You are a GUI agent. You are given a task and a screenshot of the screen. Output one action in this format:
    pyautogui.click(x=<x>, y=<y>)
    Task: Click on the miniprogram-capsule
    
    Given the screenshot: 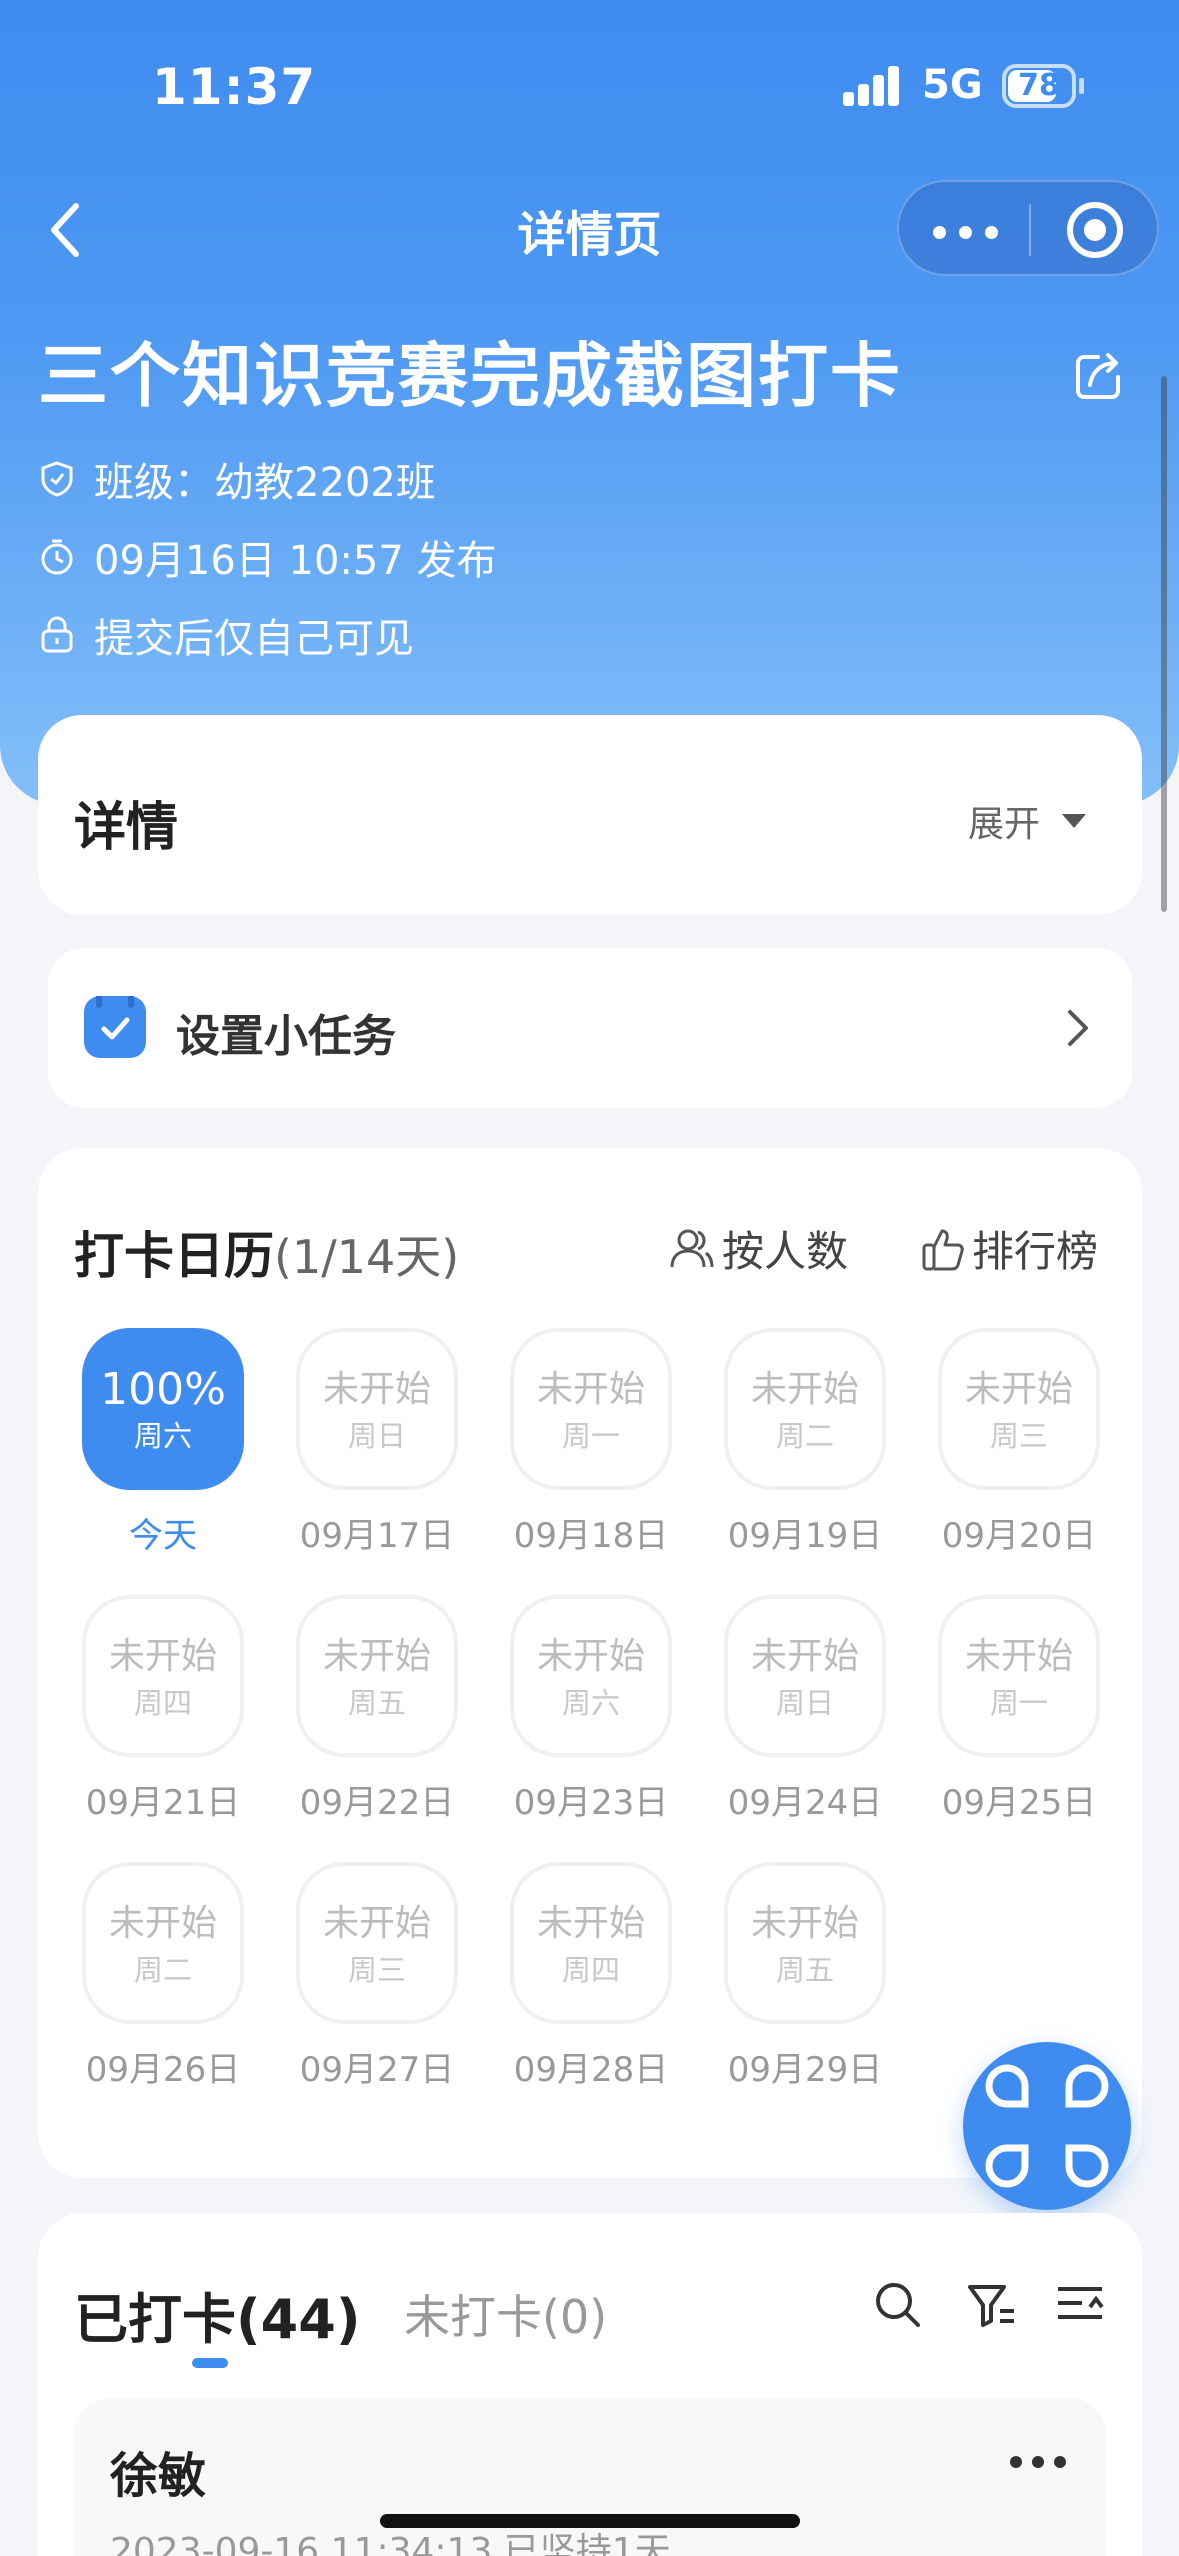 What is the action you would take?
    pyautogui.click(x=1028, y=228)
    